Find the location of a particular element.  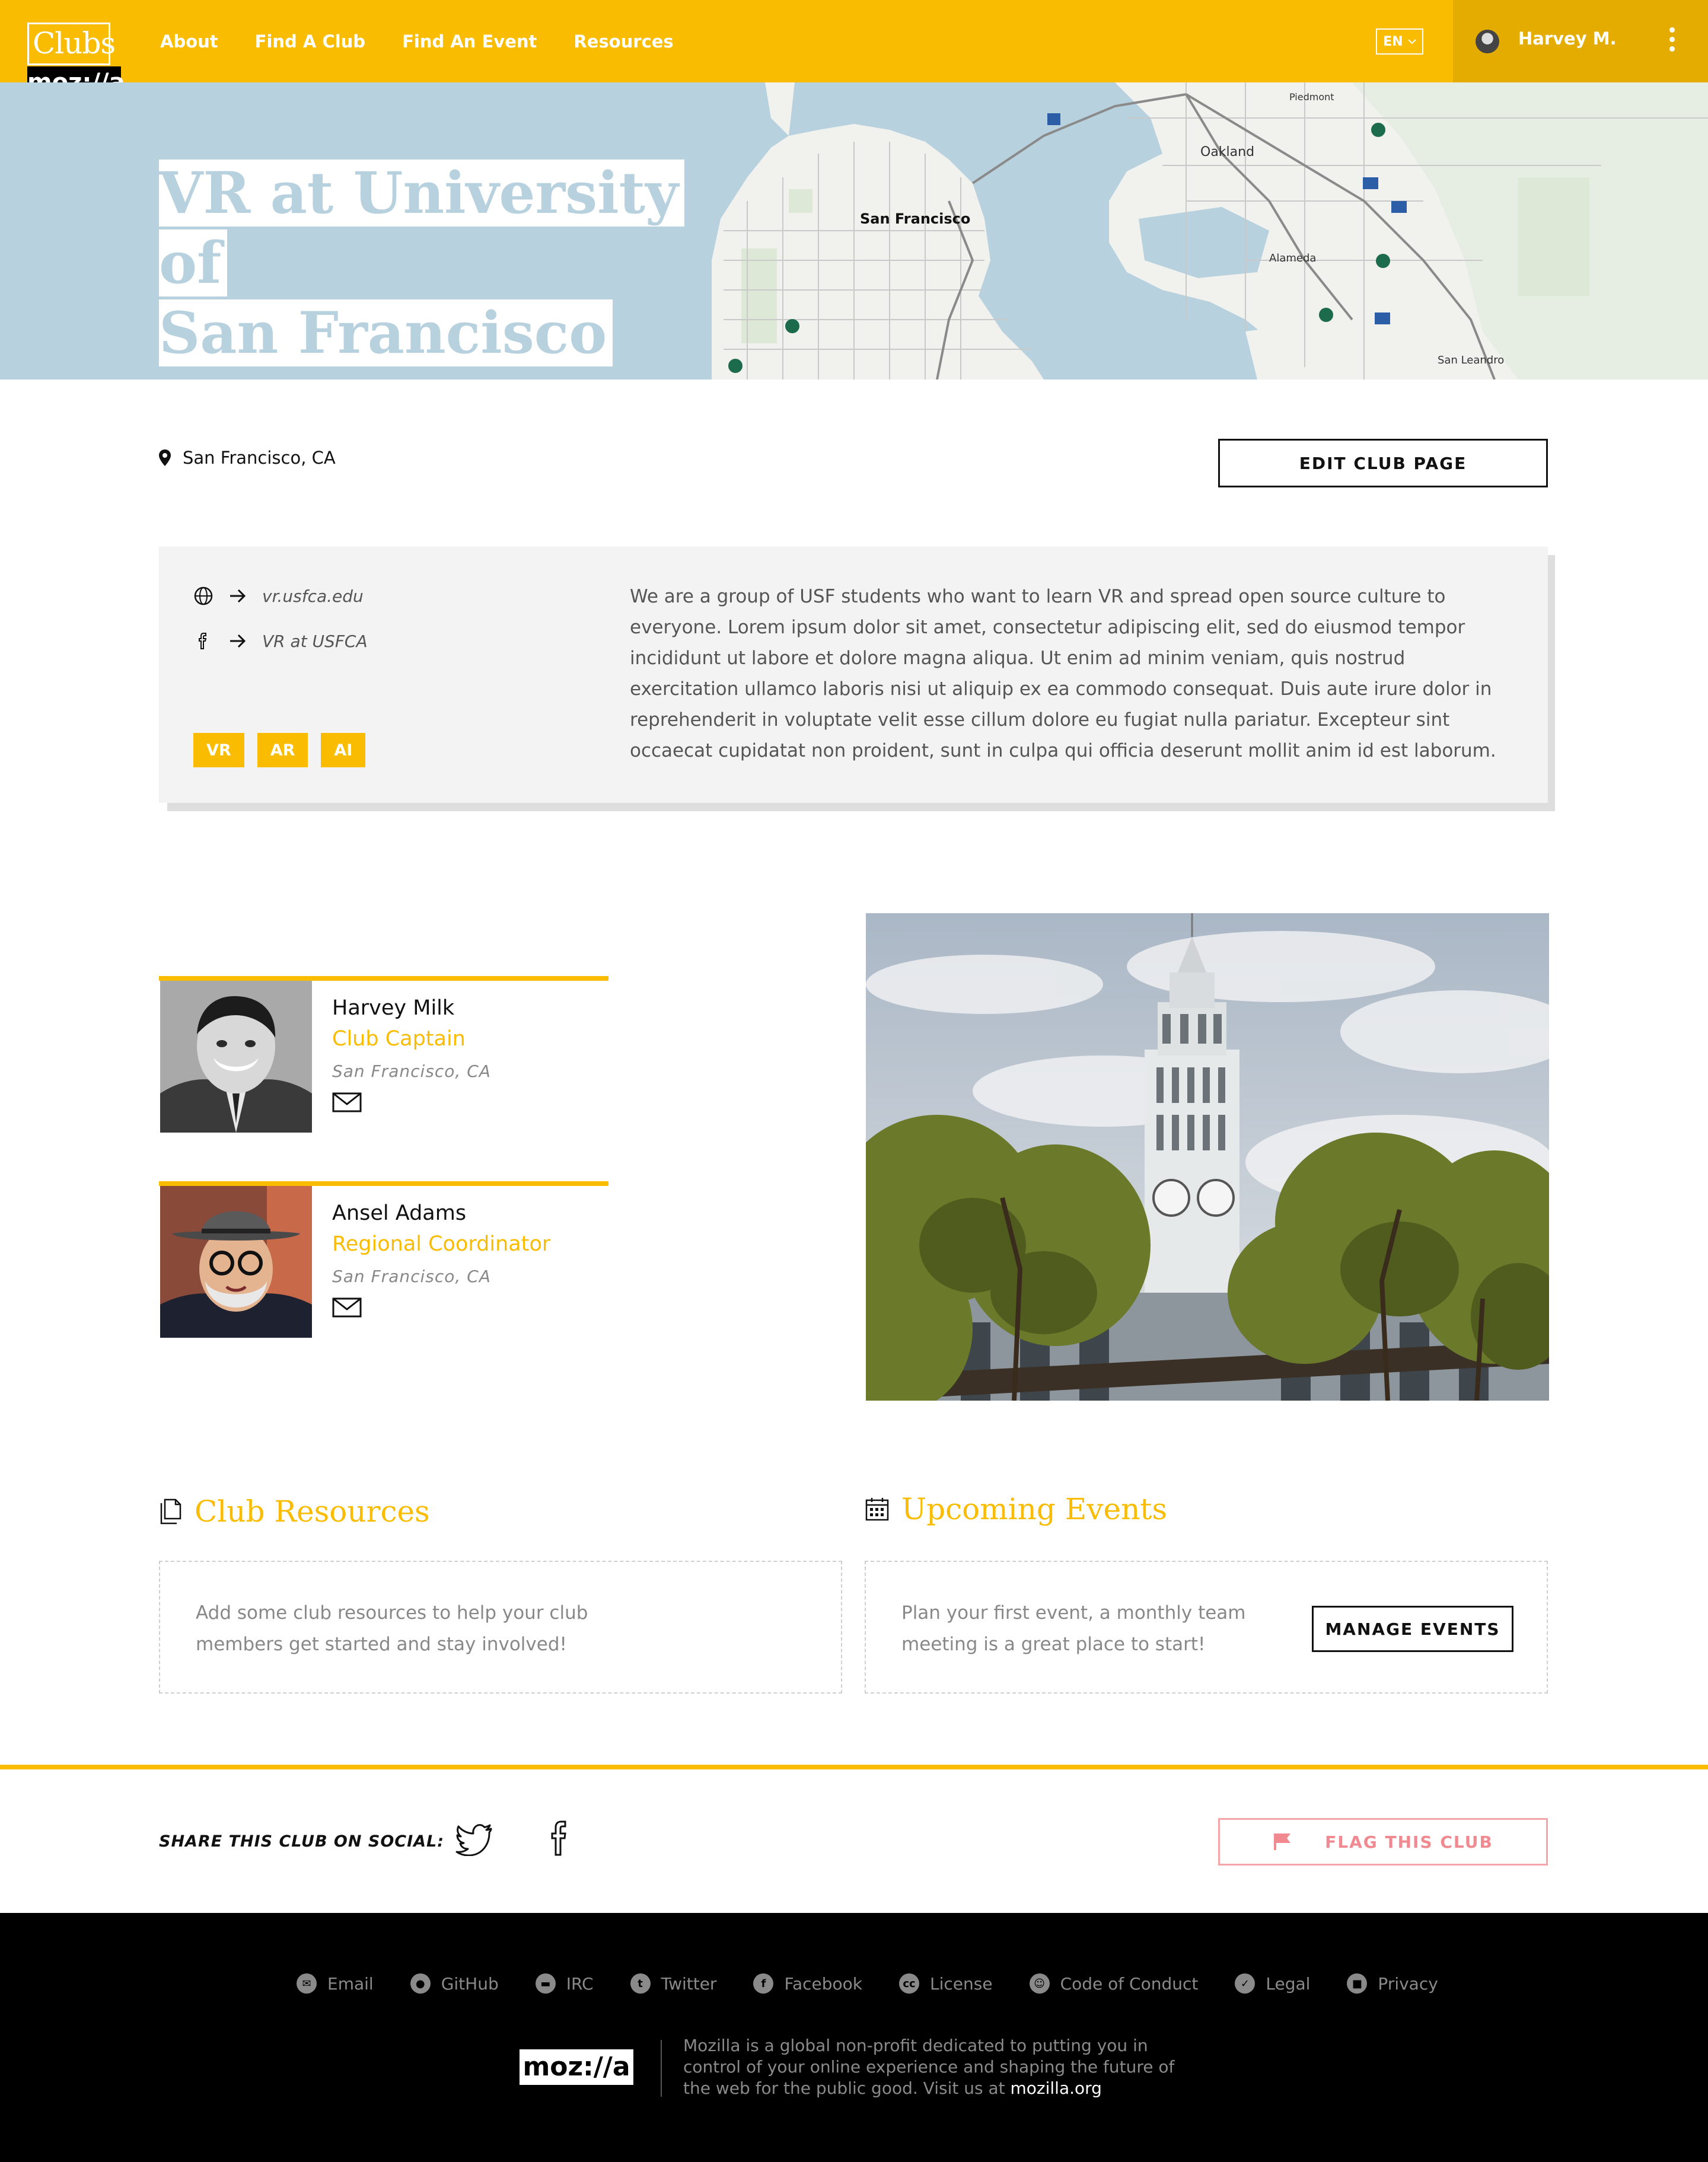

footer-link-twitter: t Twitter is located at coordinates (673, 1983).